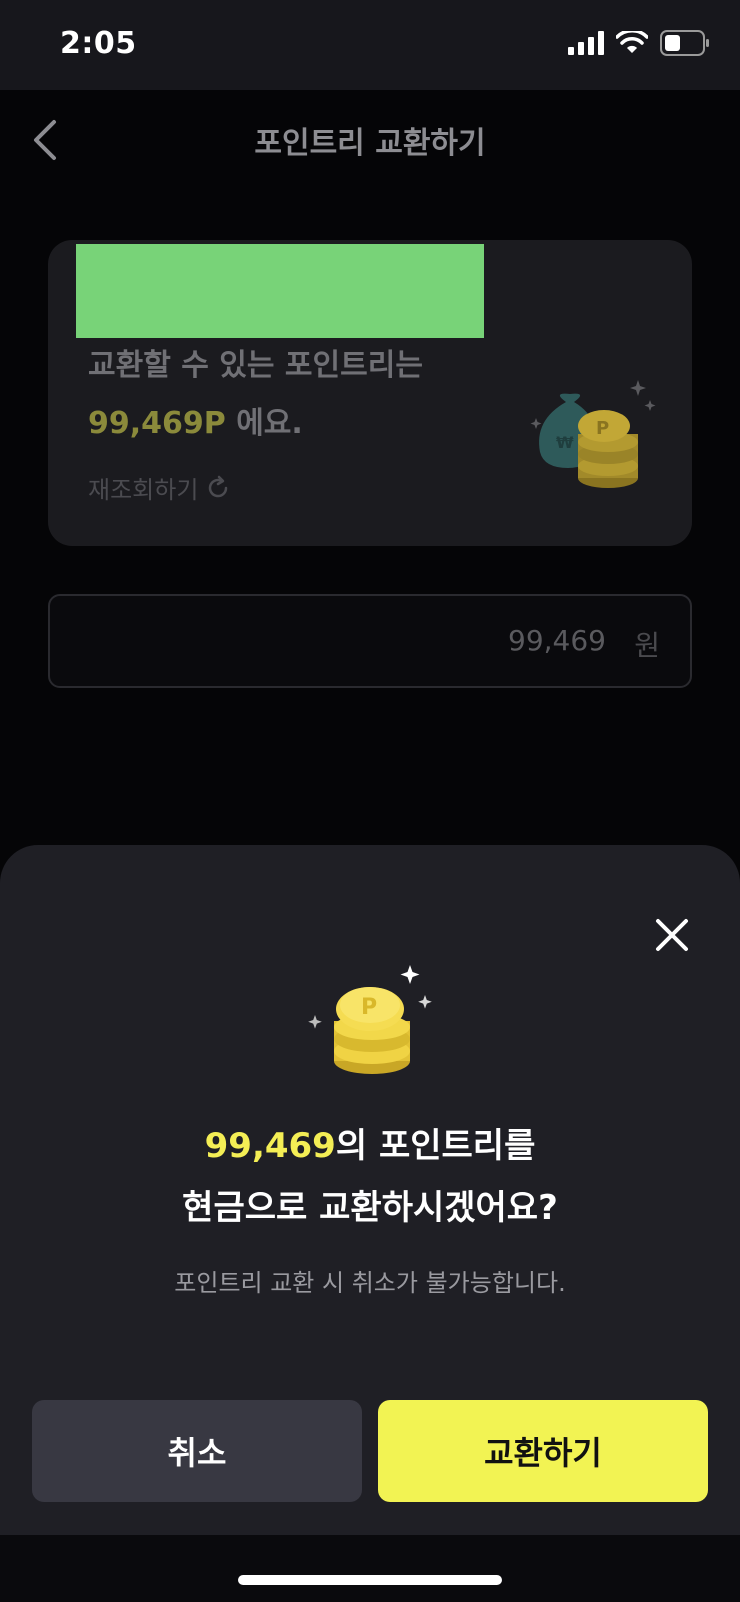 The height and width of the screenshot is (1602, 740). I want to click on bottom-bar, so click(370, 1568).